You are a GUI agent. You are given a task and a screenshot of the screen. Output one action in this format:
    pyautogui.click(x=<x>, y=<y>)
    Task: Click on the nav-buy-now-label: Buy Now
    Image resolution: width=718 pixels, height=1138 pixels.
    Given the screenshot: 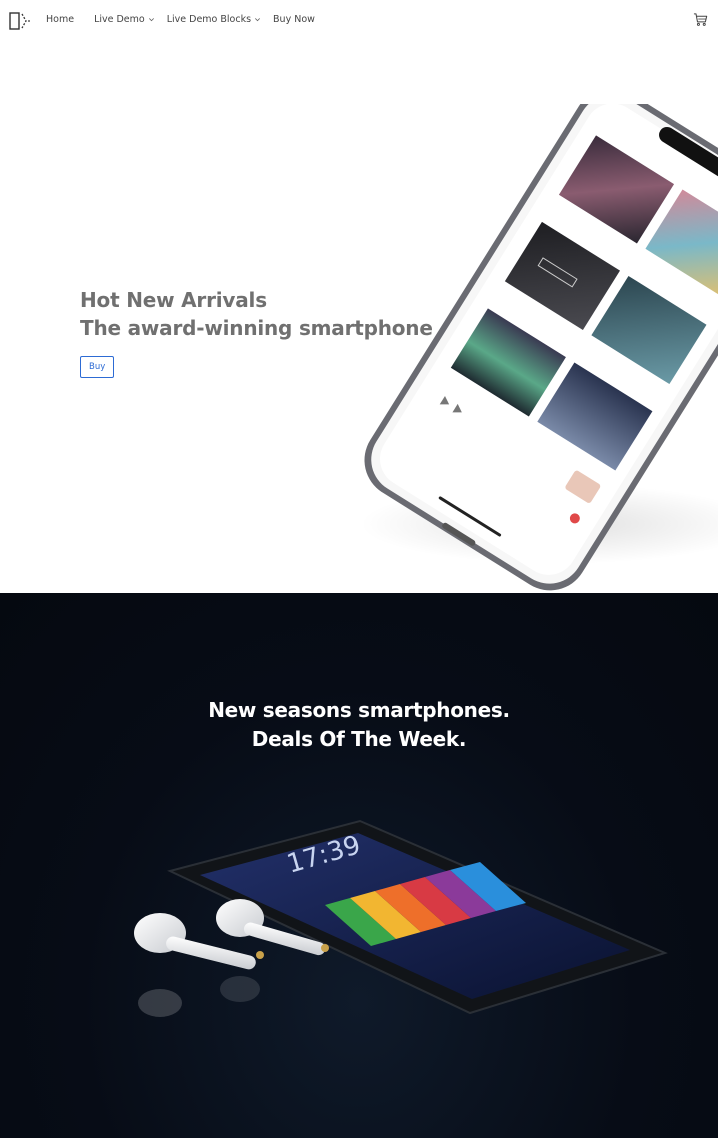 What is the action you would take?
    pyautogui.click(x=294, y=19)
    